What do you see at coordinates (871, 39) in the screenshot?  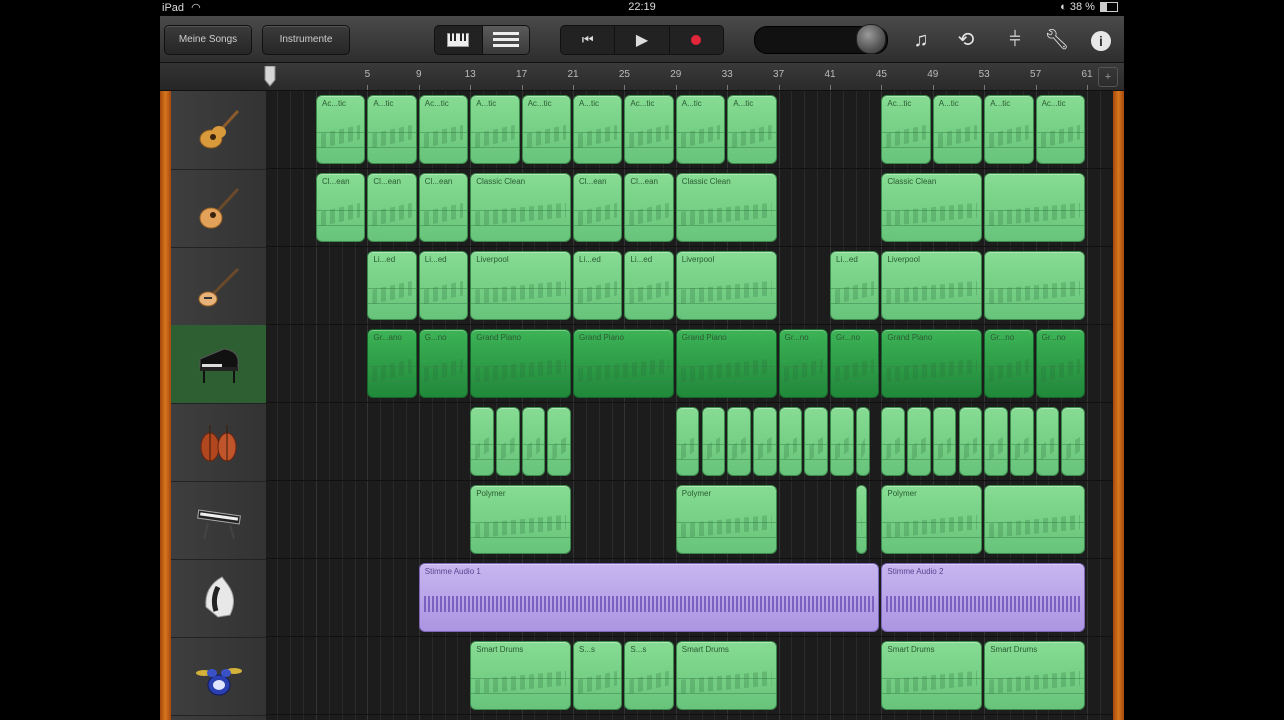 I see `master-volume-knob` at bounding box center [871, 39].